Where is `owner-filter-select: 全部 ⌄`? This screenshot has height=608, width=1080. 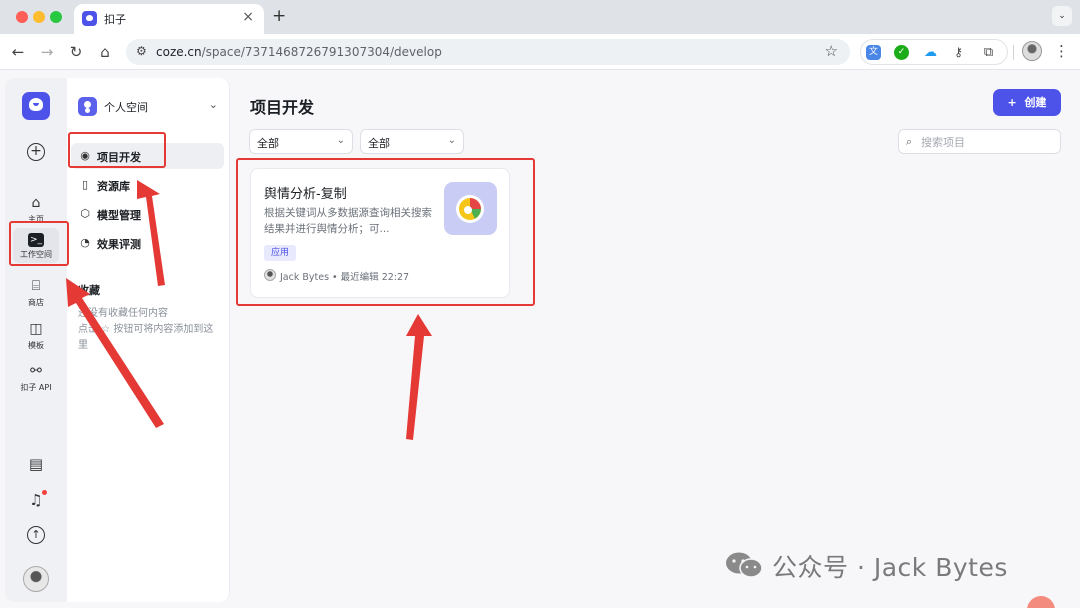
owner-filter-select: 全部 ⌄ is located at coordinates (412, 141).